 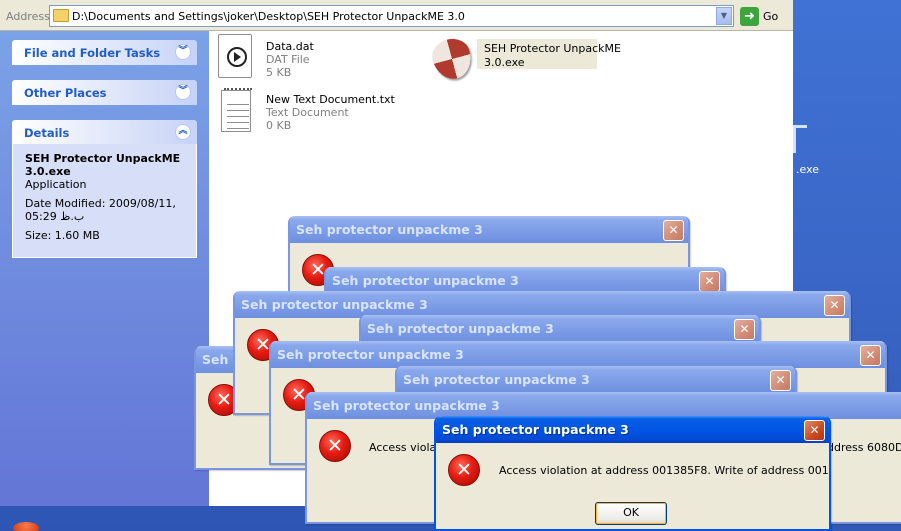 What do you see at coordinates (279, 125) in the screenshot?
I see `file-size: 0 KB` at bounding box center [279, 125].